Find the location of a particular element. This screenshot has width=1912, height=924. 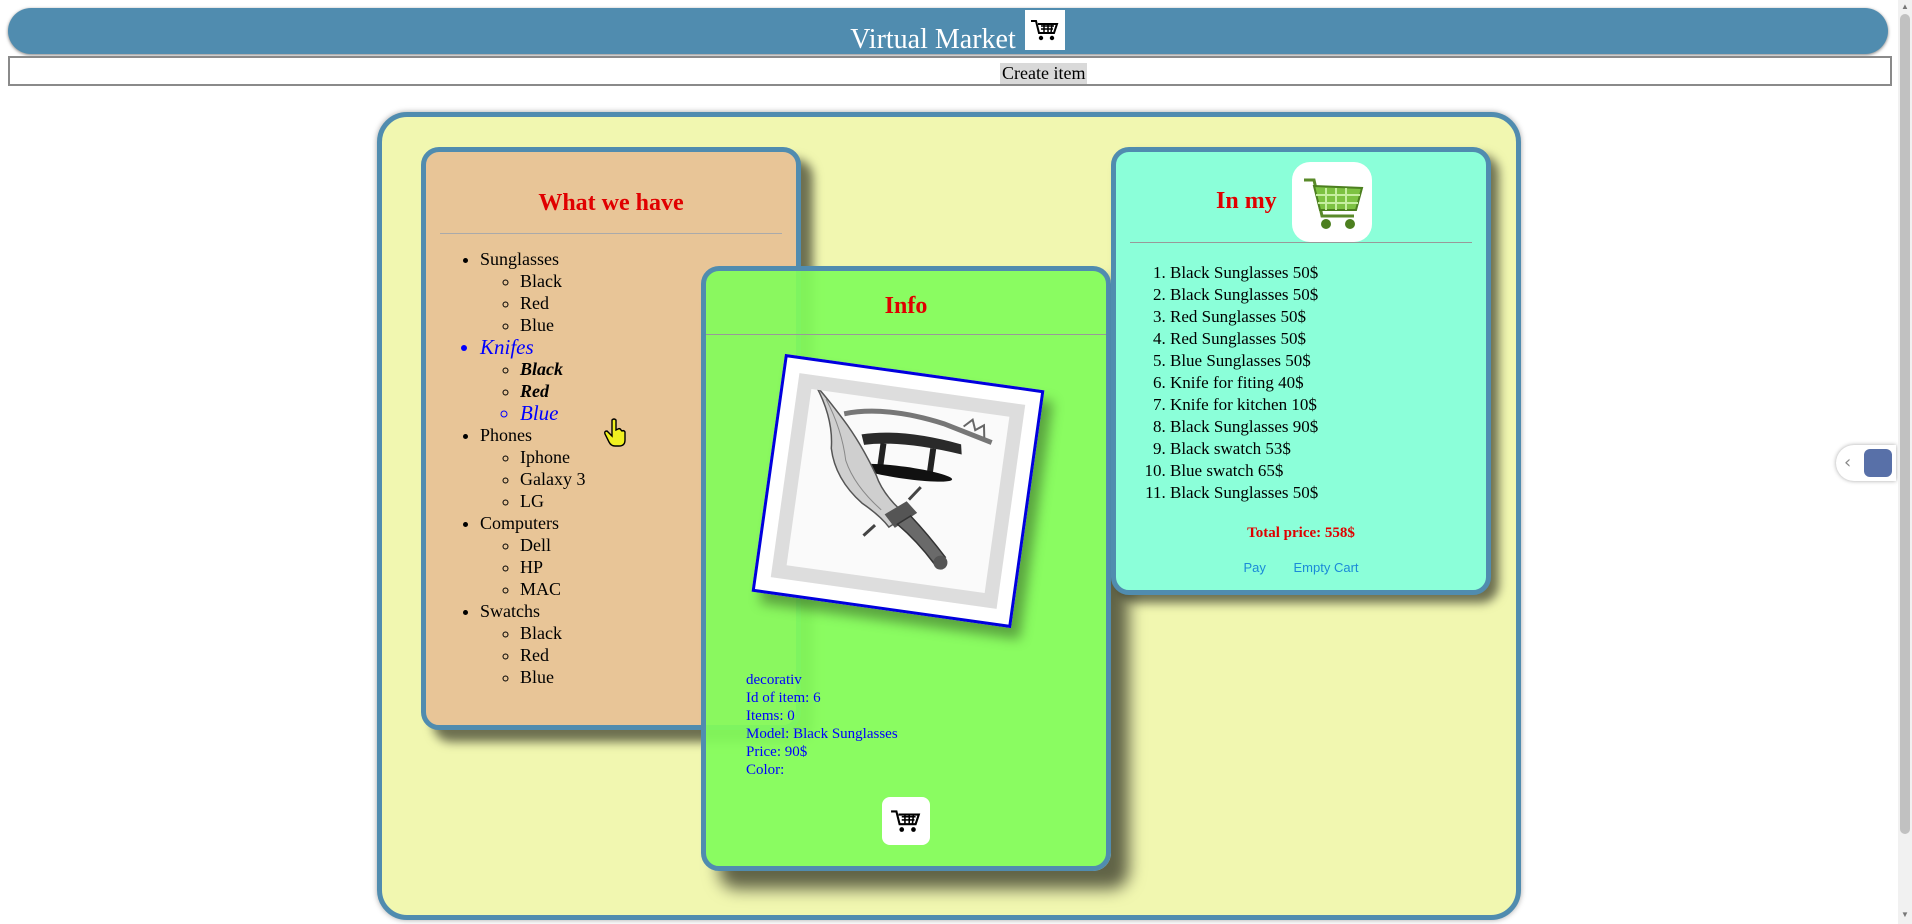

side-assistant-widget: ‹ is located at coordinates (1866, 463).